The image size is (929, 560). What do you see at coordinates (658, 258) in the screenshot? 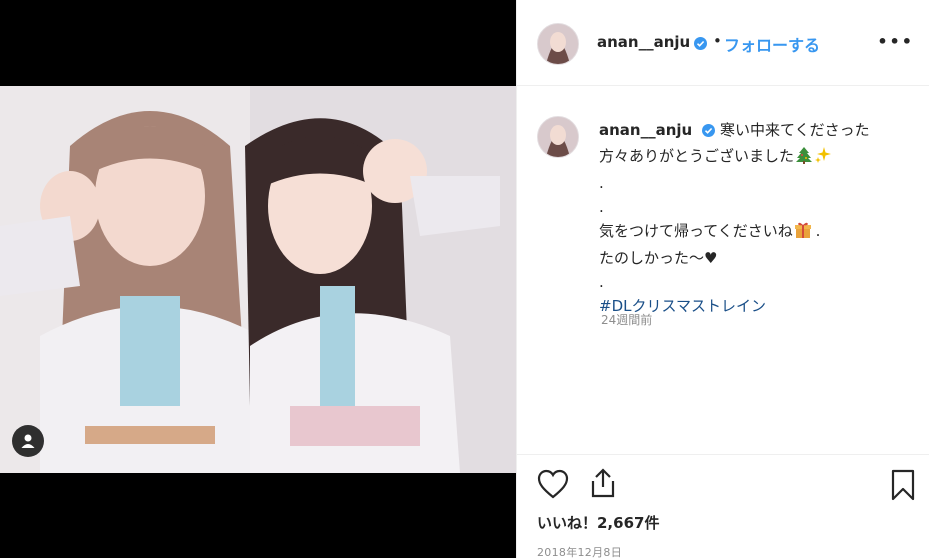
I see `caption-line-6: たのしかった〜♥` at bounding box center [658, 258].